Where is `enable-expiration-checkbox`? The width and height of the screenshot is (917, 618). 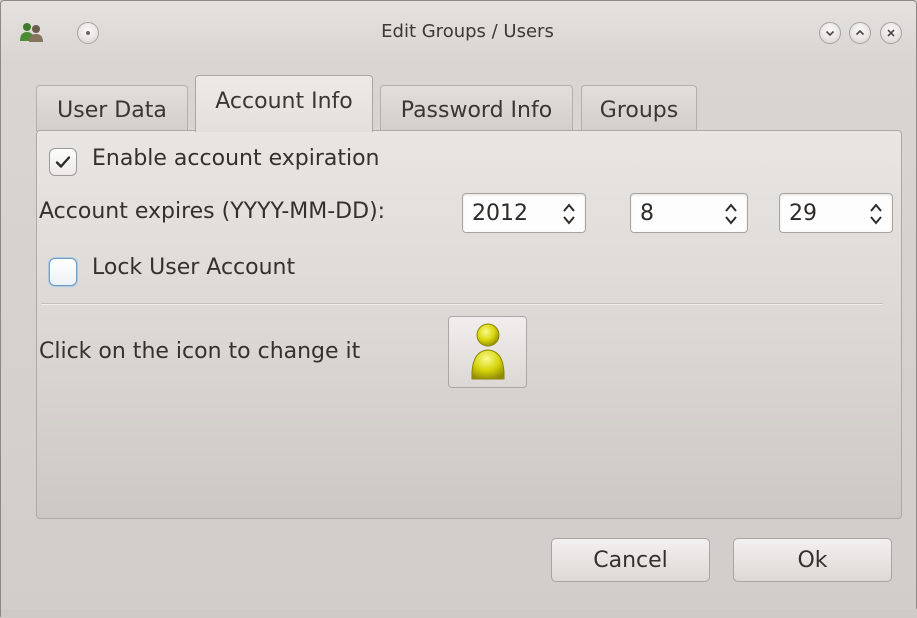 enable-expiration-checkbox is located at coordinates (63, 162).